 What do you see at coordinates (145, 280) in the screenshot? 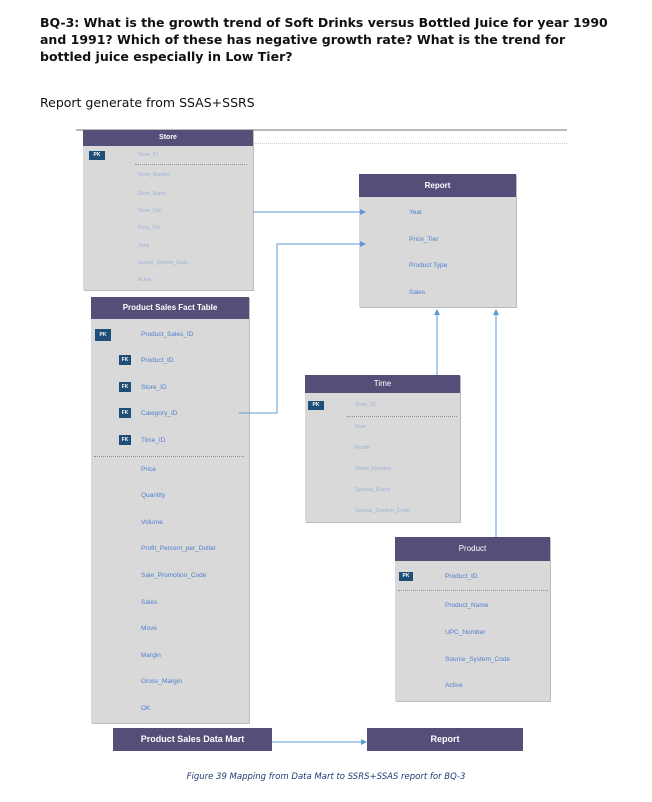
I see `store-field: Active` at bounding box center [145, 280].